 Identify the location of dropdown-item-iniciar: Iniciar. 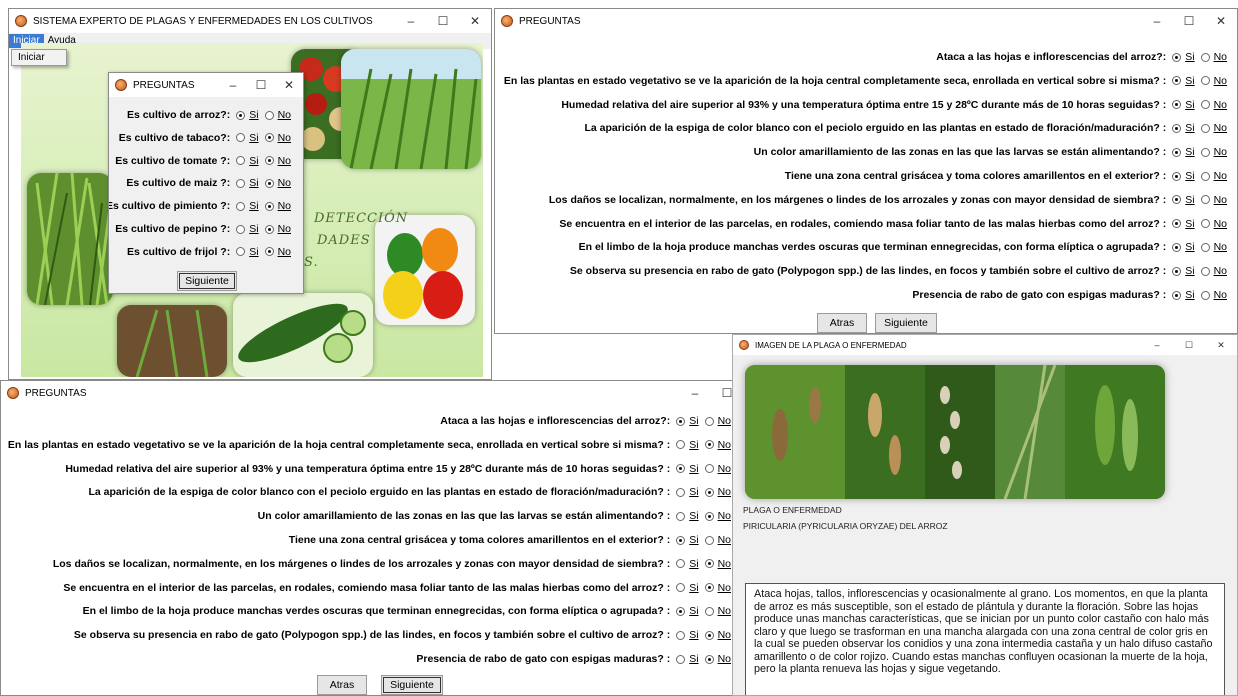
(31, 57).